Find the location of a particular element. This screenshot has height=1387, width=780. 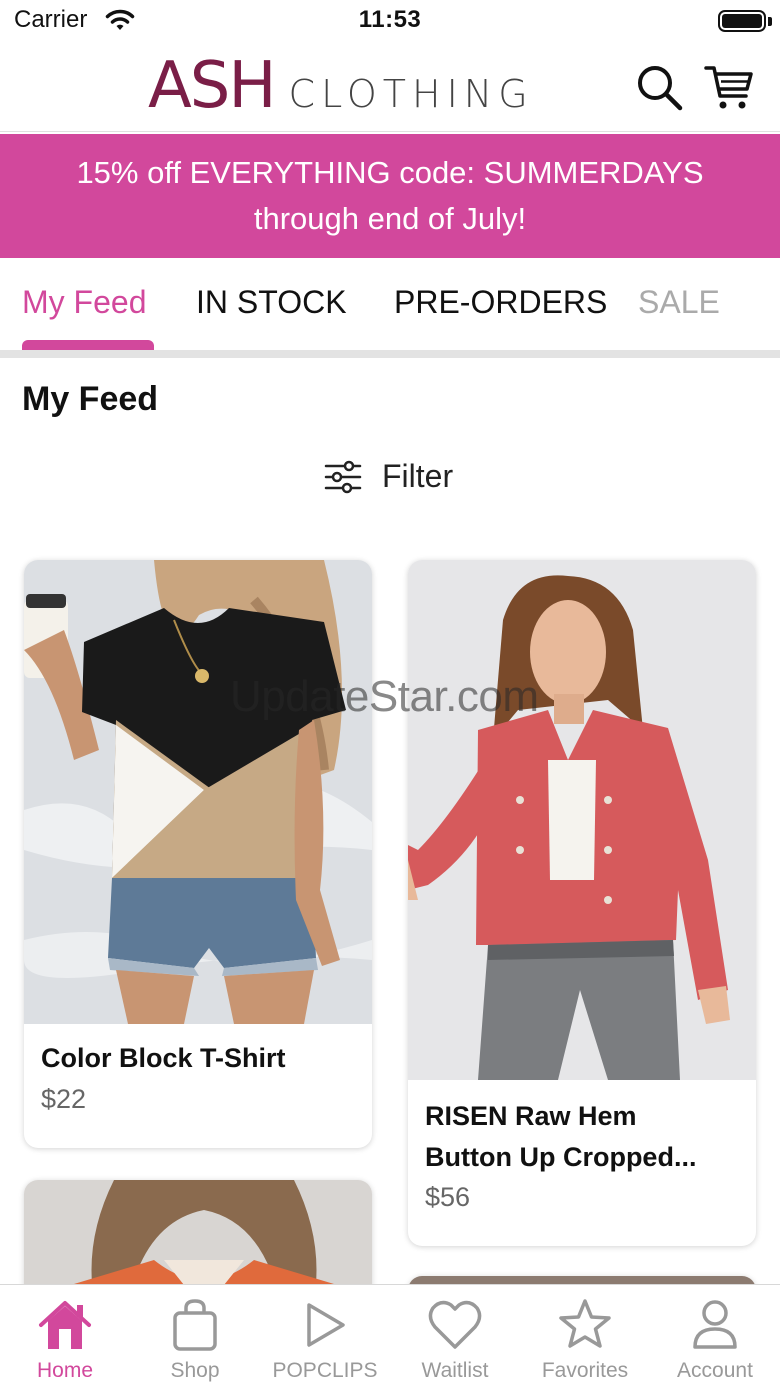

nav-shop: Shop is located at coordinates (195, 1336).